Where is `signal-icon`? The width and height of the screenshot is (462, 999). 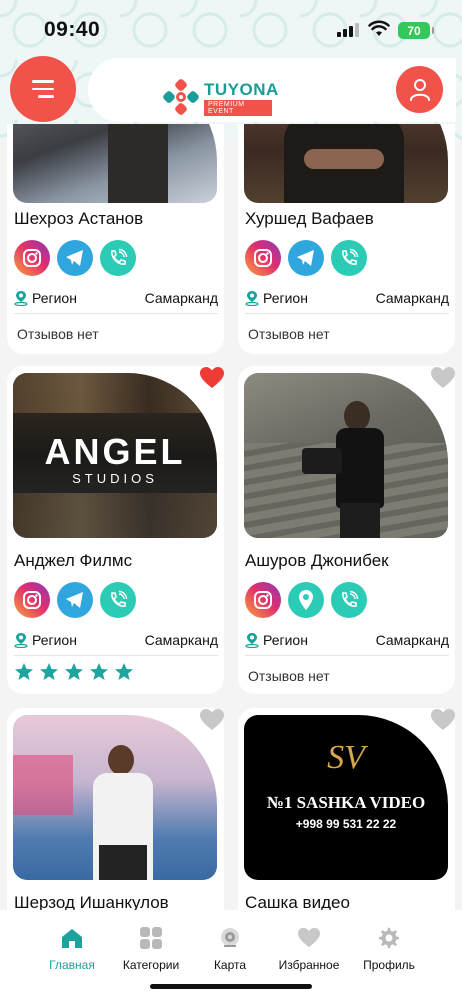
signal-icon is located at coordinates (348, 30).